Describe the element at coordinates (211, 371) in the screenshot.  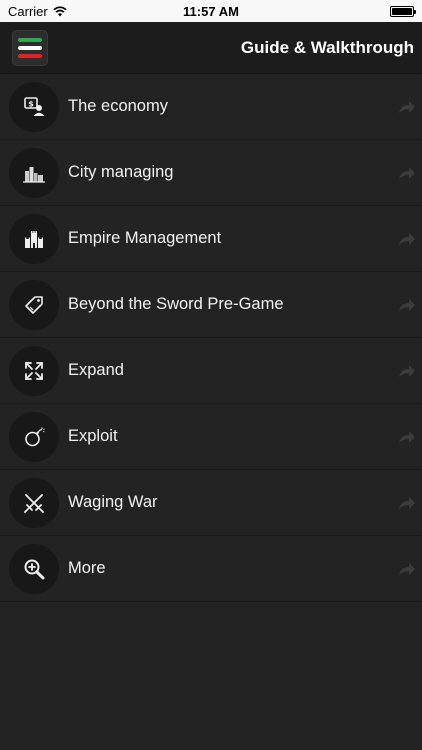
I see `list-item-expand: Expand` at that location.